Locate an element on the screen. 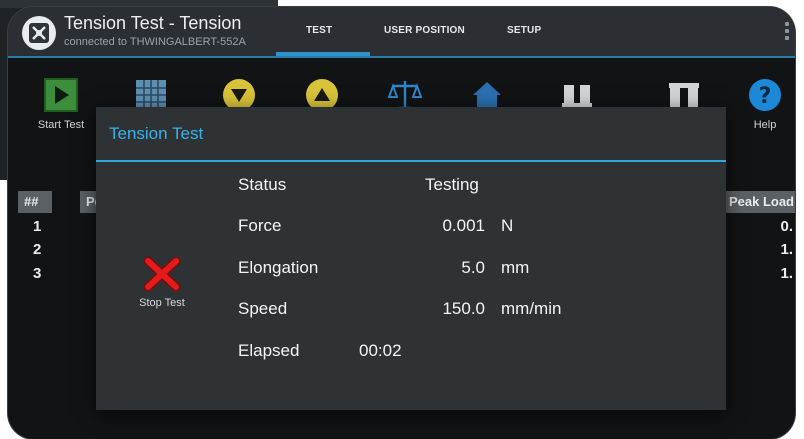  elongation-value: 5.0 is located at coordinates (473, 267).